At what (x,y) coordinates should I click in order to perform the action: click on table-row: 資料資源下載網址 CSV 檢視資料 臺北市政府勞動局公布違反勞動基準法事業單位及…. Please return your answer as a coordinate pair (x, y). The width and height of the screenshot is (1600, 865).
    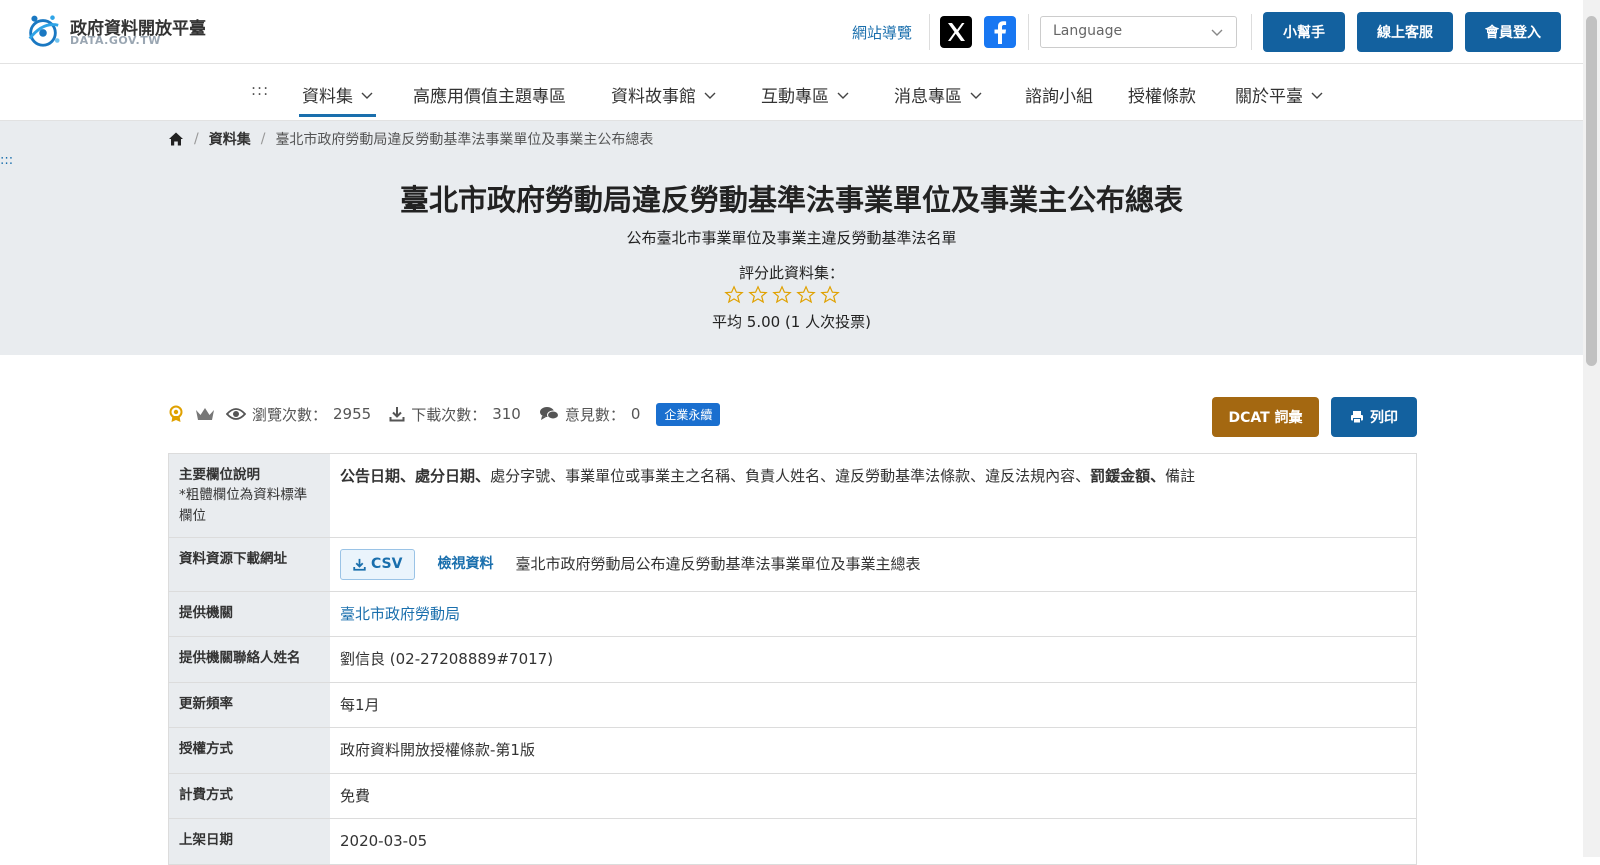
    Looking at the image, I should click on (792, 564).